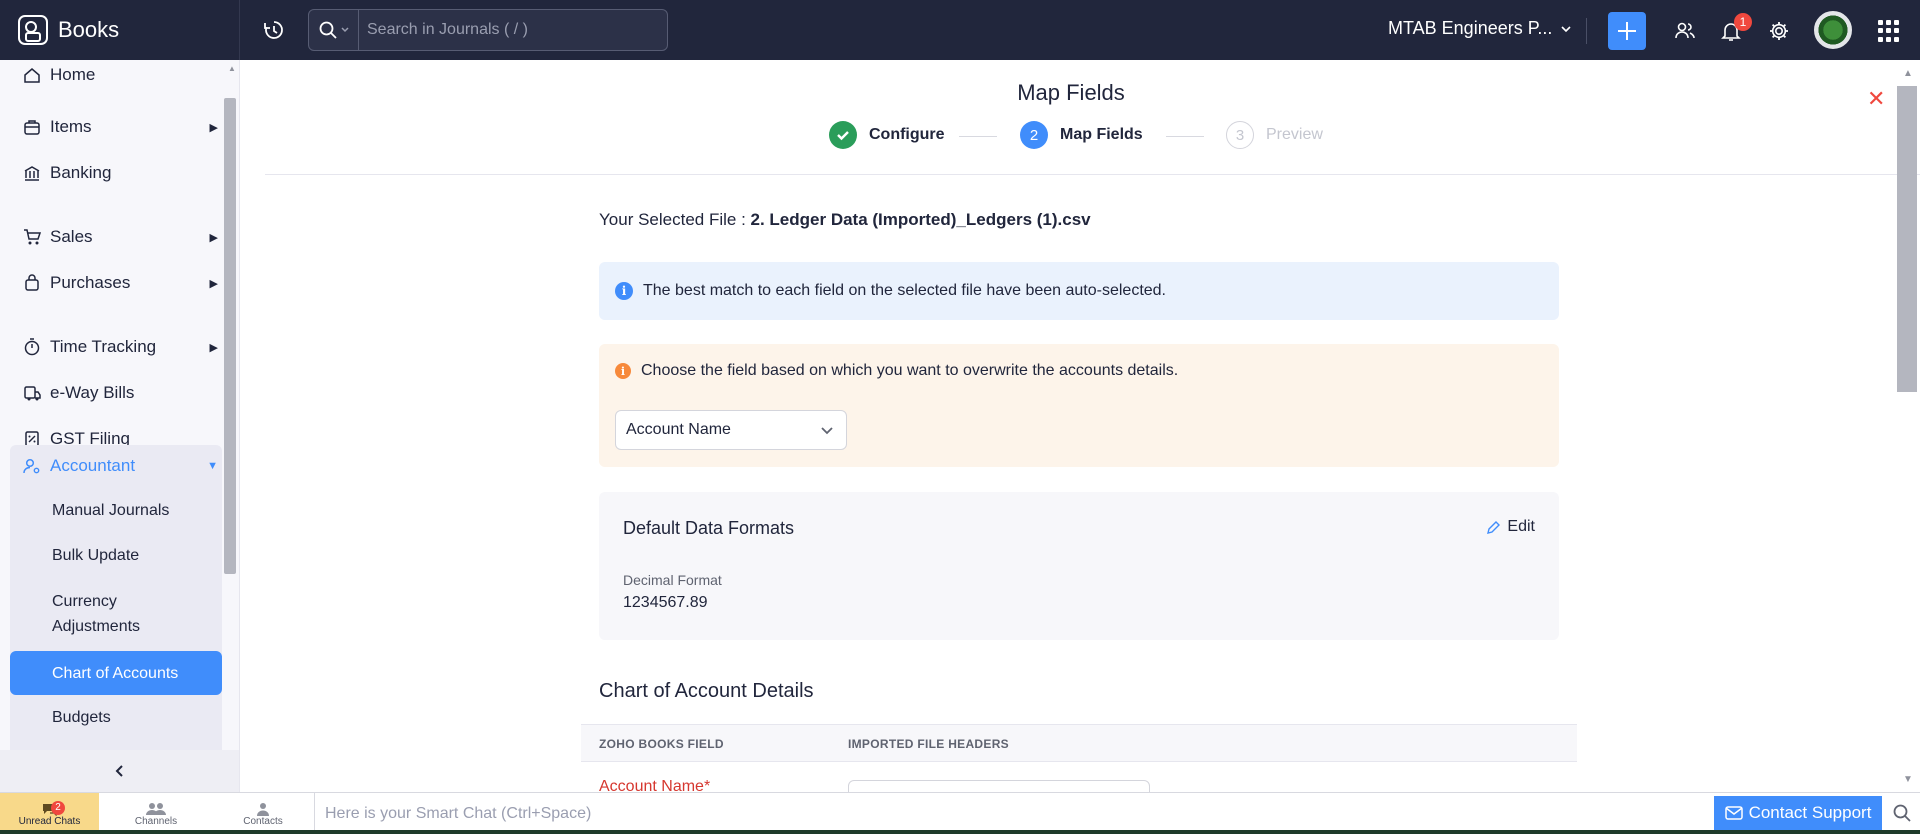 The image size is (1920, 834). Describe the element at coordinates (116, 173) in the screenshot. I see `sidebar-item-banking: Banking` at that location.